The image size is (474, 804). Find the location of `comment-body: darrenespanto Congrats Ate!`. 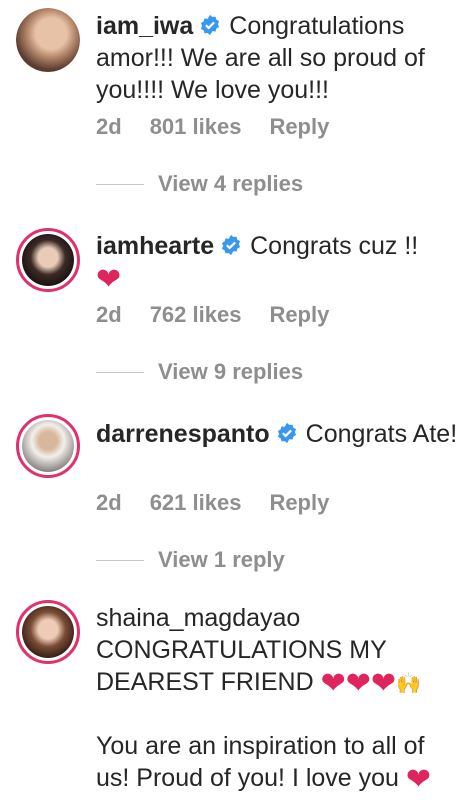

comment-body: darrenespanto Congrats Ate! is located at coordinates (278, 434).